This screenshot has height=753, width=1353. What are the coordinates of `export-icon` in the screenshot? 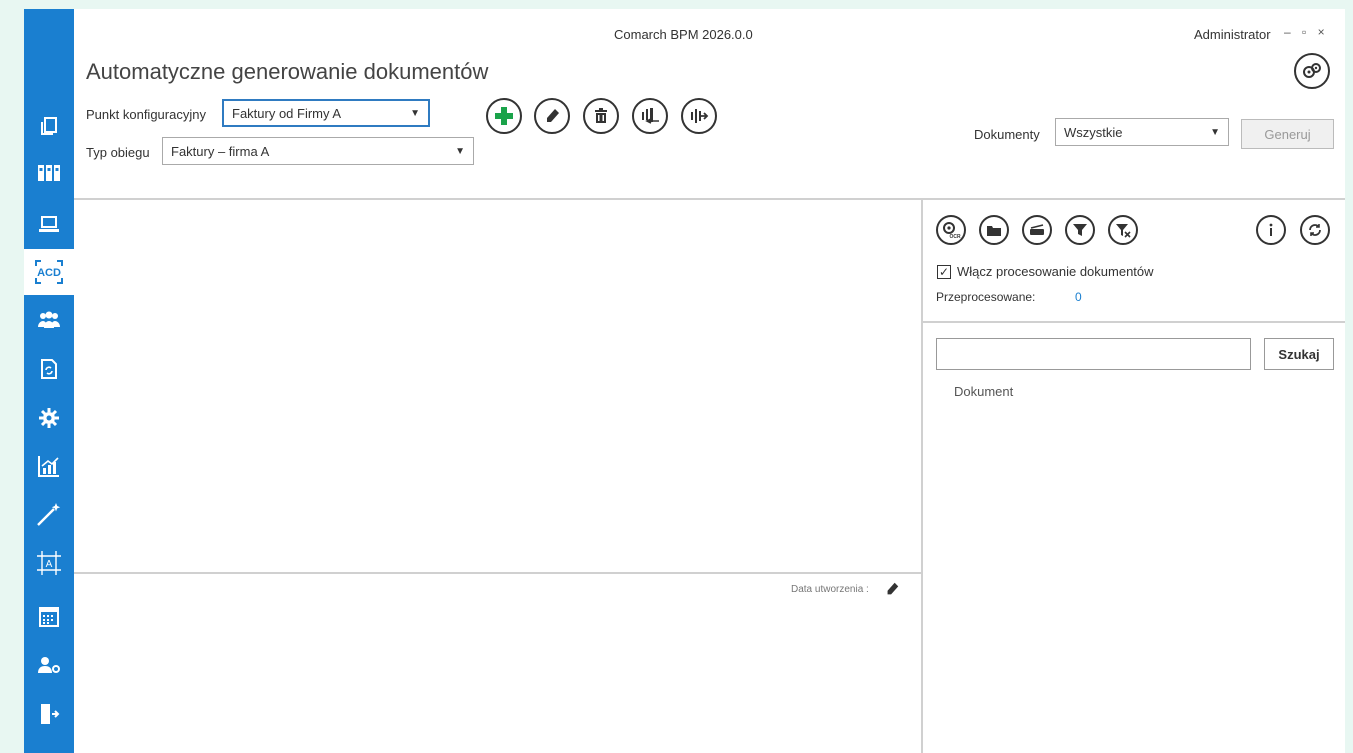 It's located at (700, 116).